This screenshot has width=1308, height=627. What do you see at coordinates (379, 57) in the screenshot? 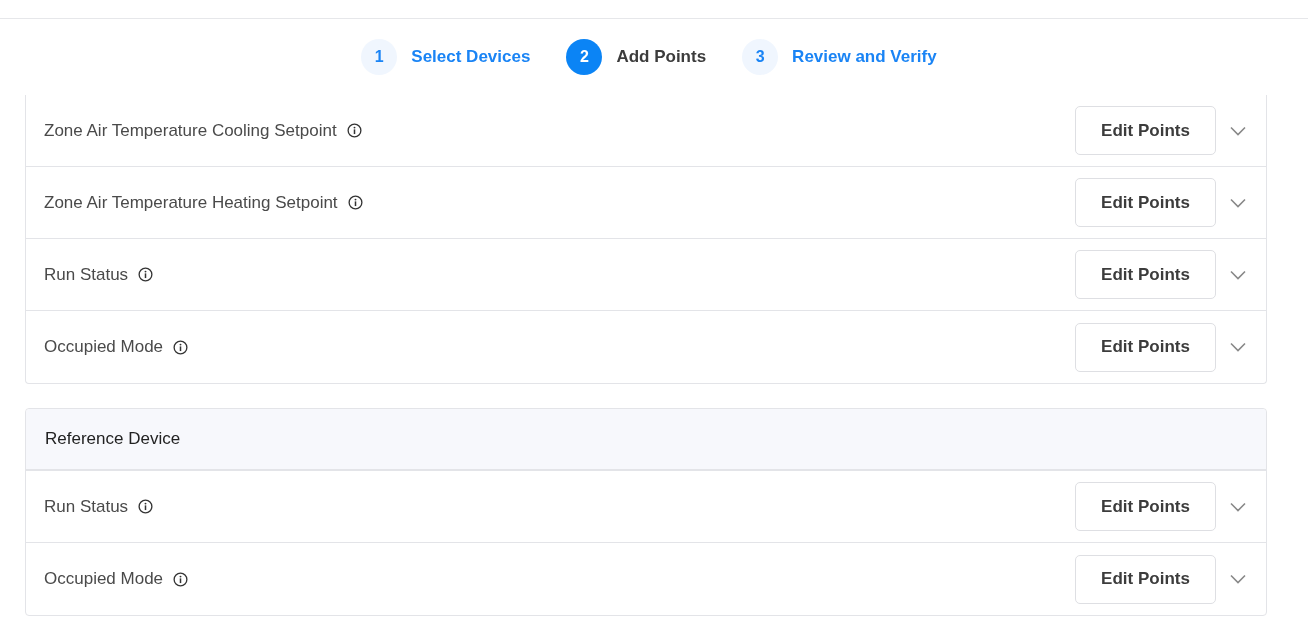
I see `step-number: 1` at bounding box center [379, 57].